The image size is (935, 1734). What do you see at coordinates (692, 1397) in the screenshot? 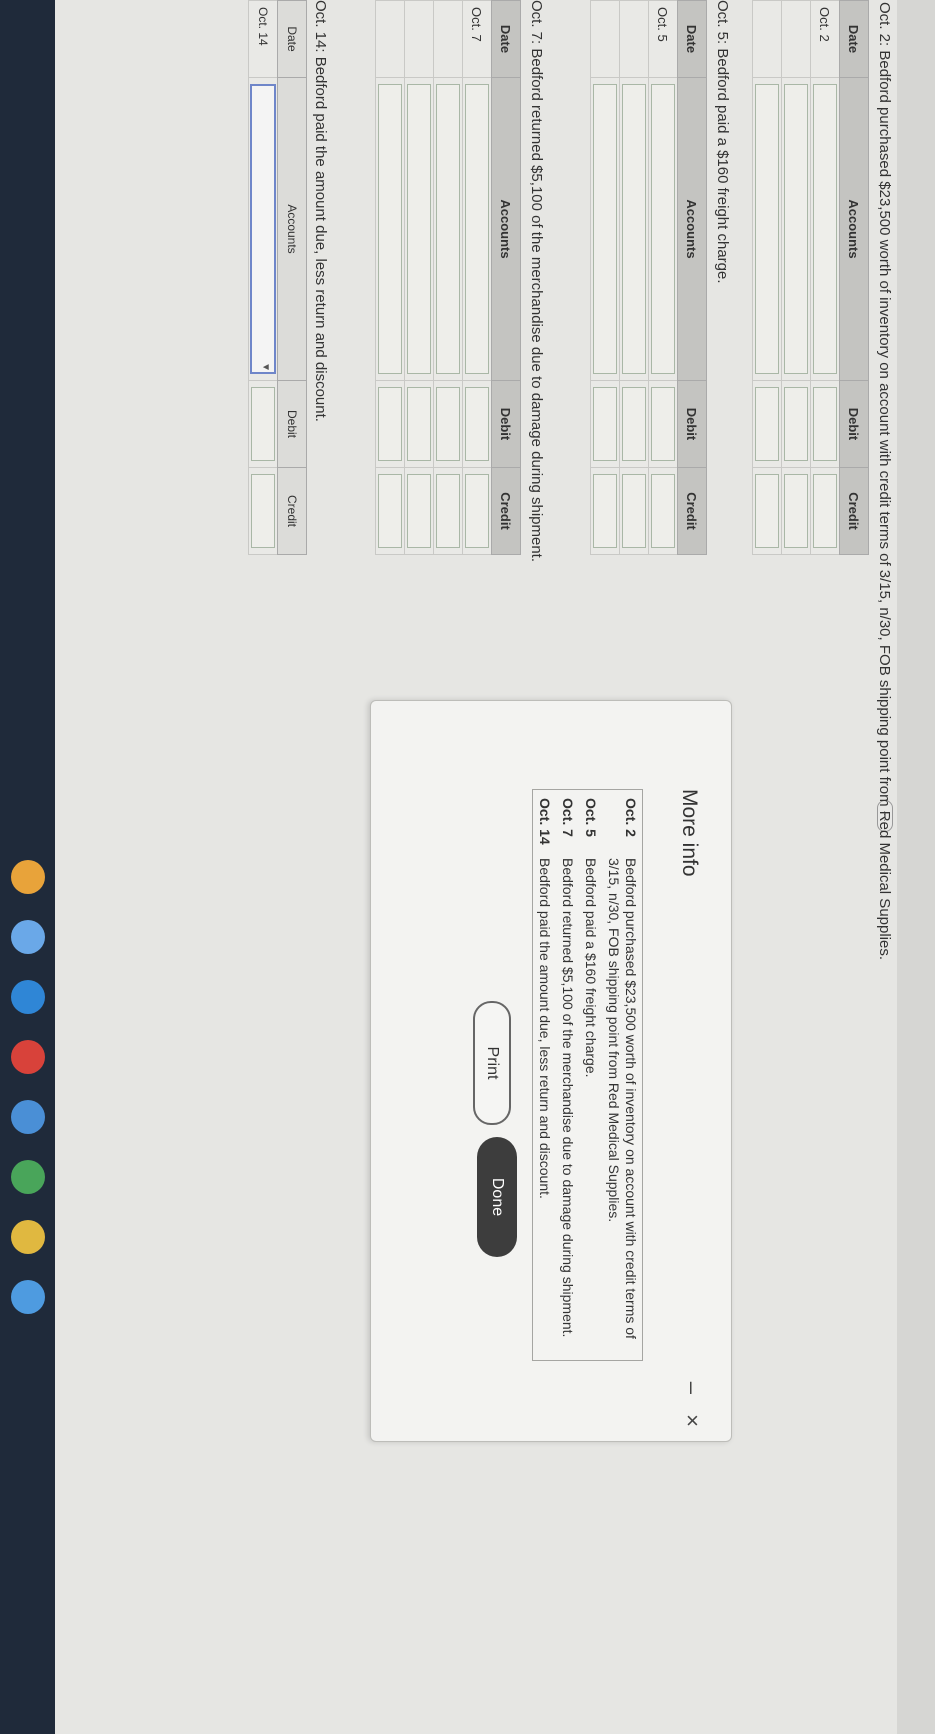
I see `dialog-controls: – ×` at bounding box center [692, 1397].